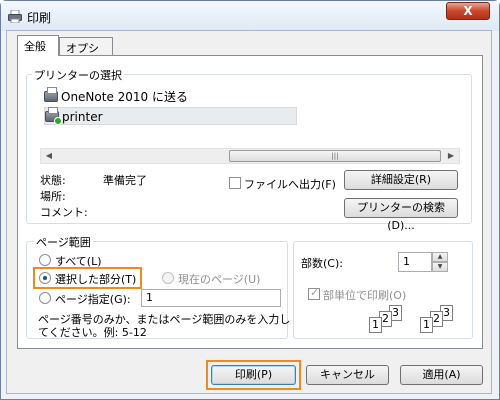 Image resolution: width=500 pixels, height=400 pixels. Describe the element at coordinates (290, 184) in the screenshot. I see `print-to-file-label: ファイルへ出力(F)` at that location.